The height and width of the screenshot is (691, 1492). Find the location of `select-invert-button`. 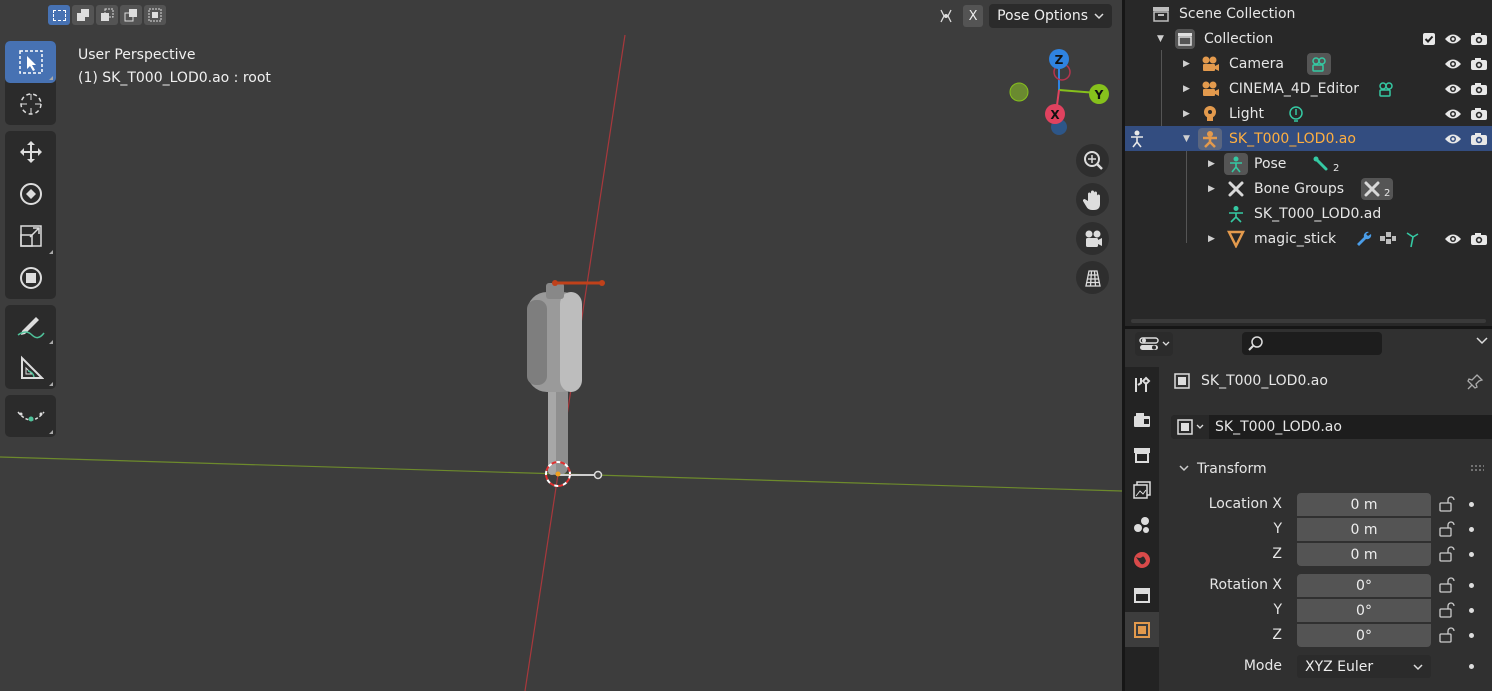

select-invert-button is located at coordinates (131, 15).